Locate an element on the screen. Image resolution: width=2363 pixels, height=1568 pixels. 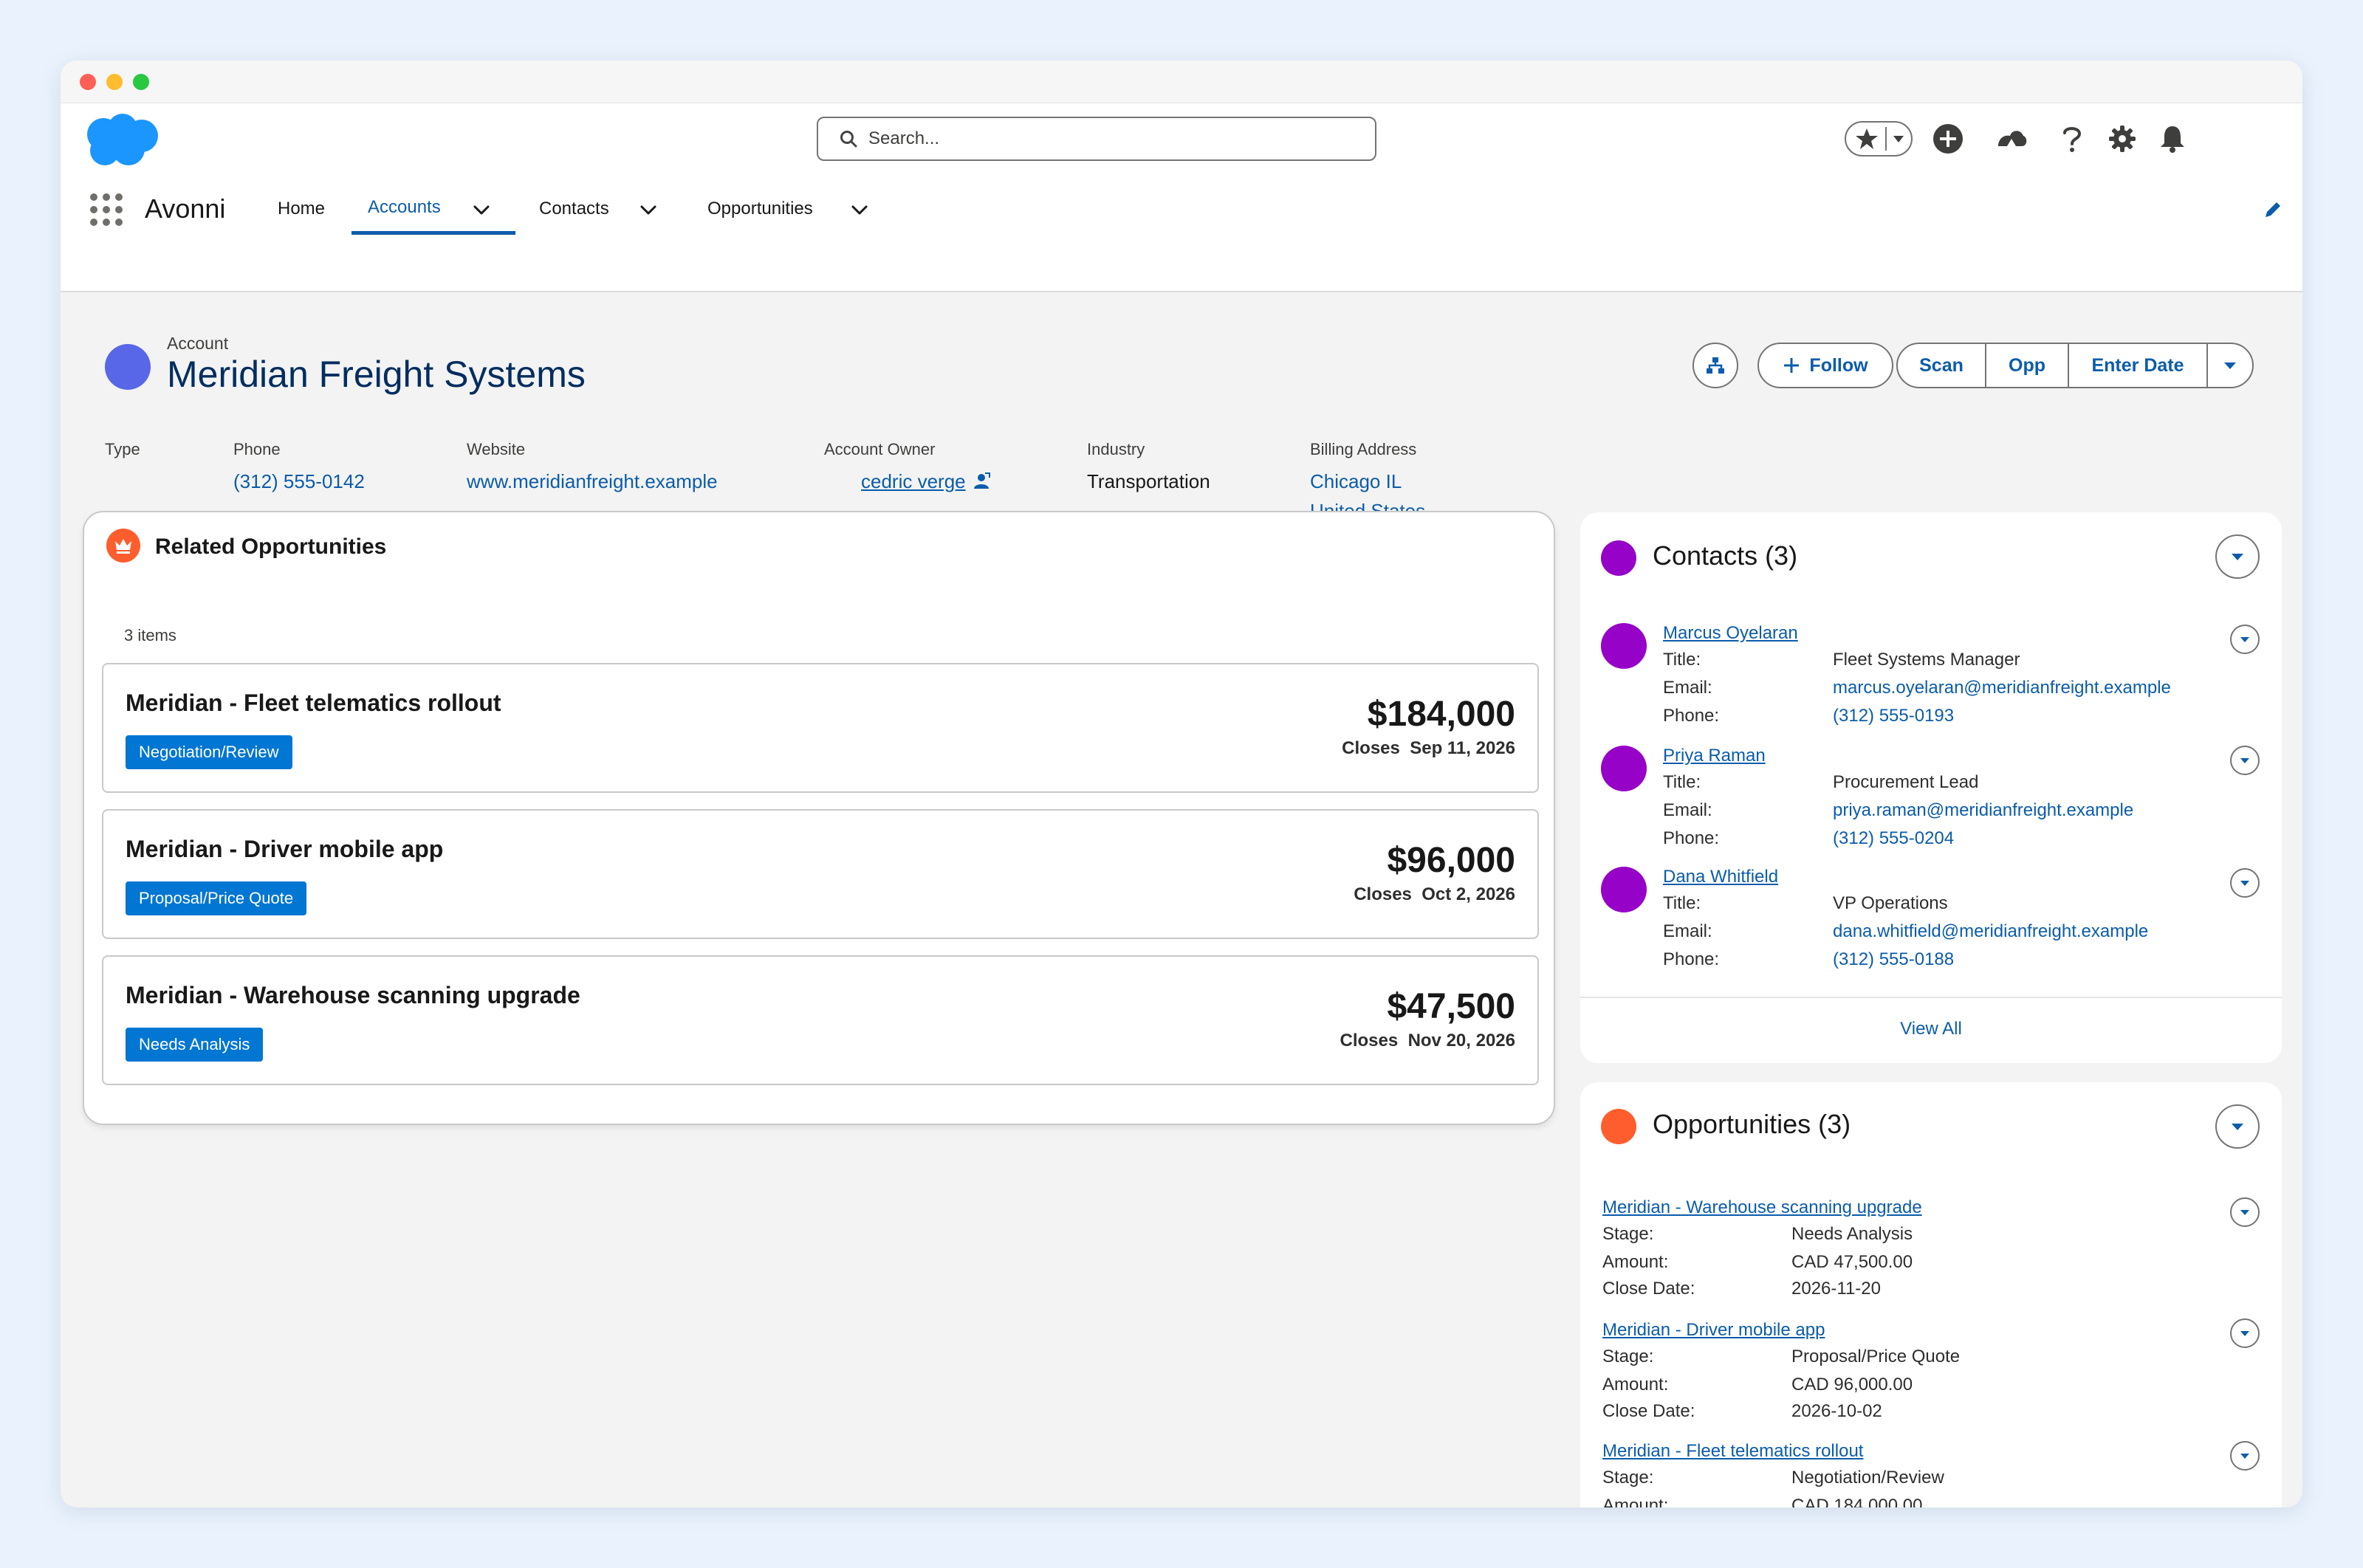
contact-name-link: Dana Whitfield is located at coordinates (1720, 877).